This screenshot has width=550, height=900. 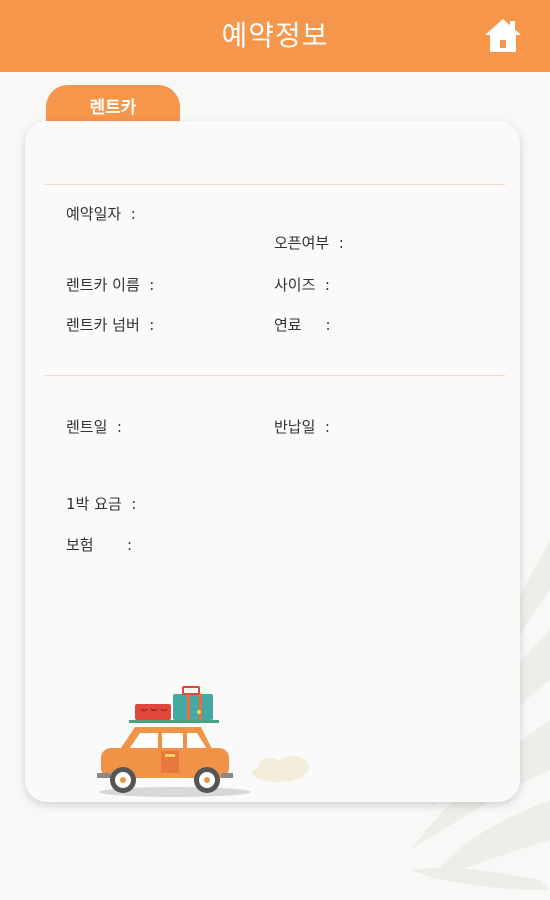 What do you see at coordinates (110, 285) in the screenshot?
I see `car-name-label: 렌트카 이름 :` at bounding box center [110, 285].